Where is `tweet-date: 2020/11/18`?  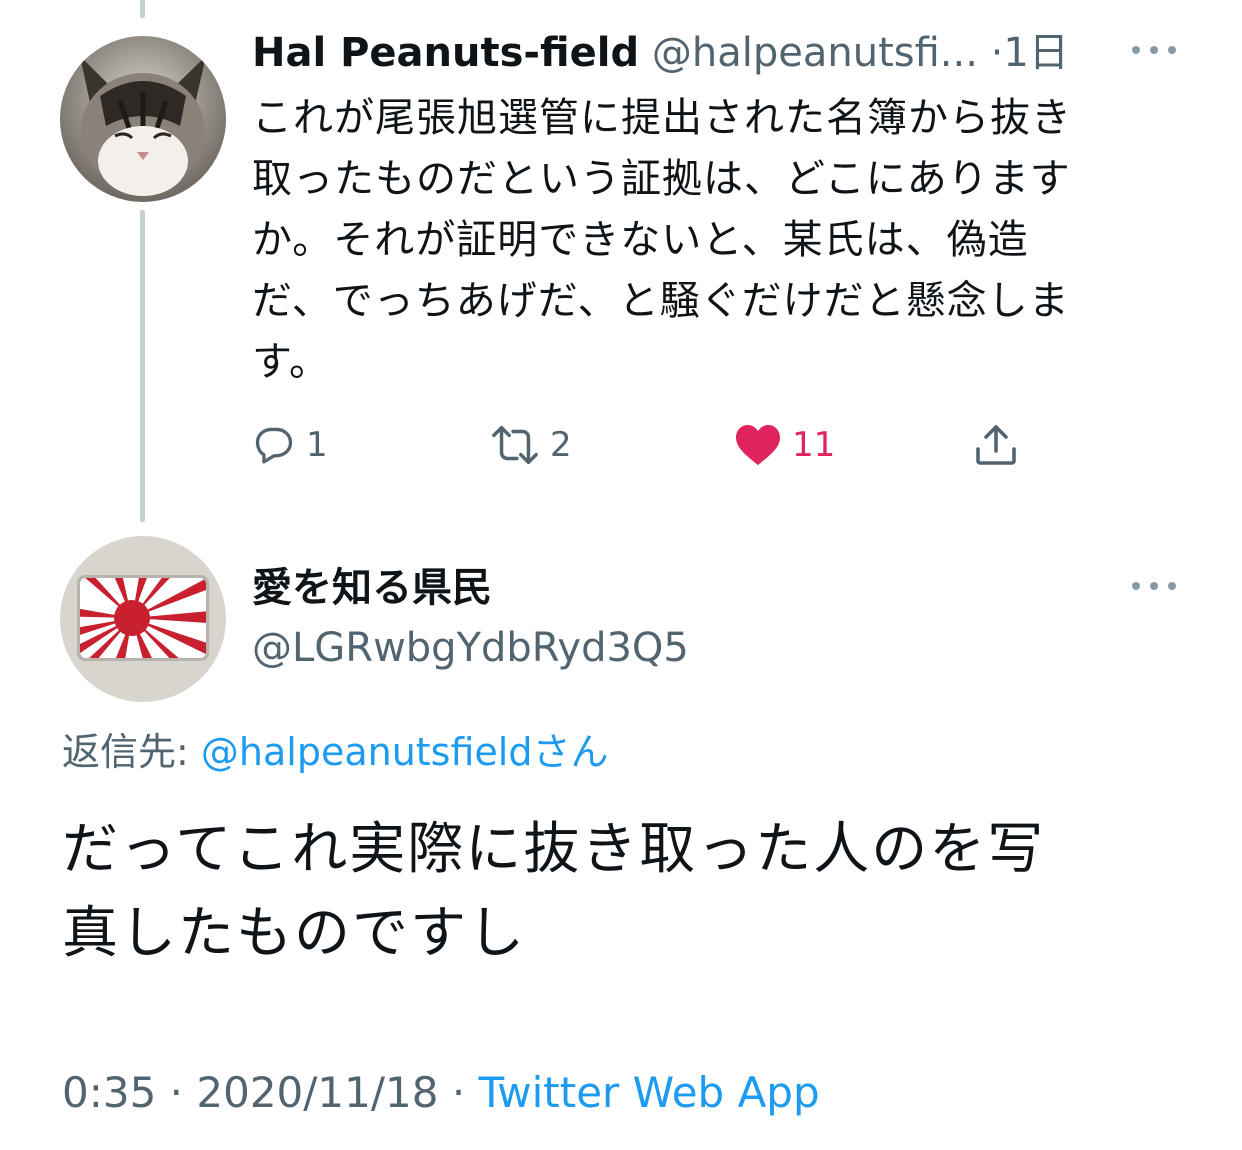
tweet-date: 2020/11/18 is located at coordinates (317, 1092).